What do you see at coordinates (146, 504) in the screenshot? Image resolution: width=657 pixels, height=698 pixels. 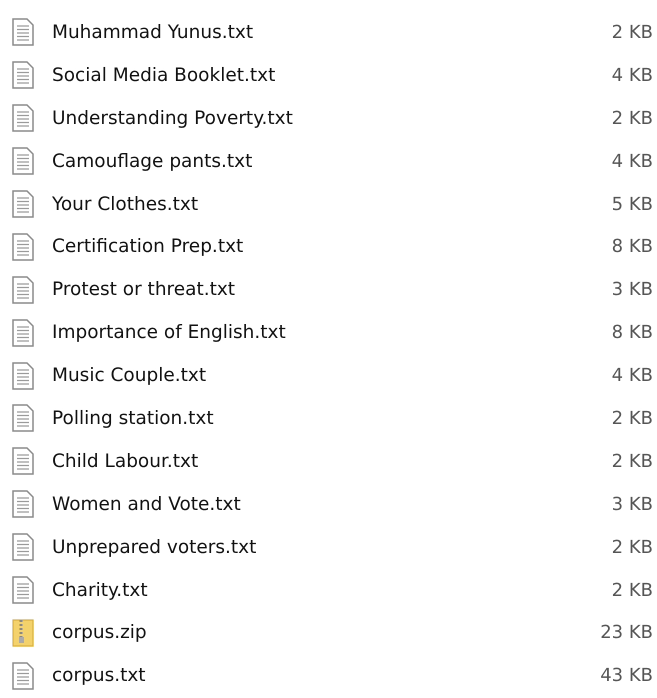 I see `file-name: Women and Vote.txt` at bounding box center [146, 504].